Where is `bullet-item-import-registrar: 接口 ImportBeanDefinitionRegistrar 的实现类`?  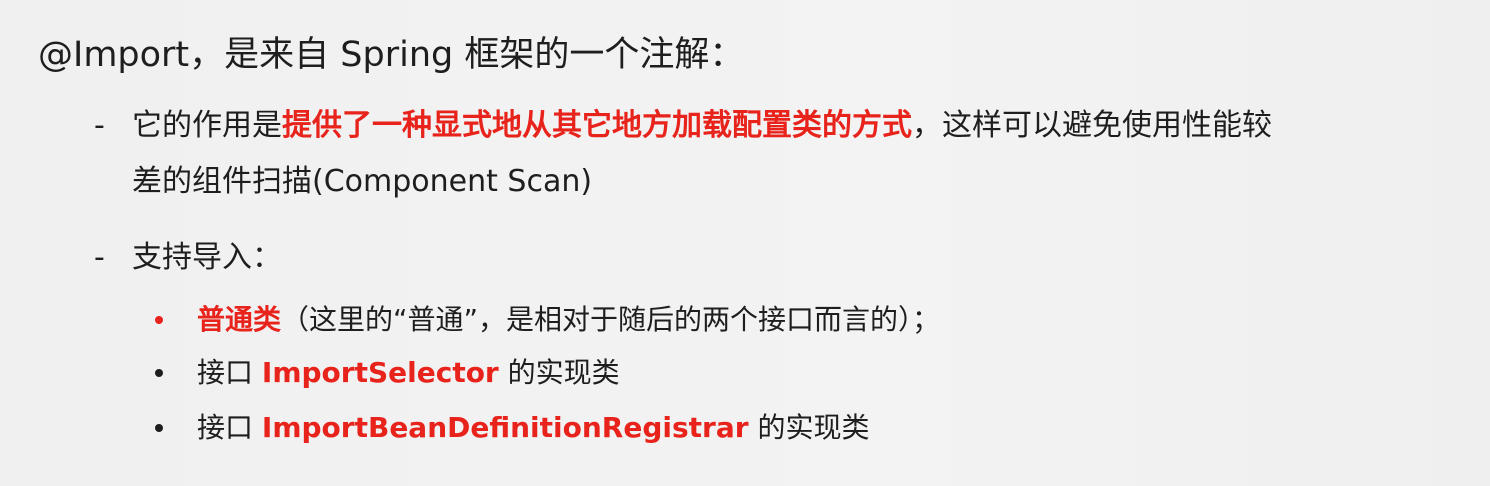 bullet-item-import-registrar: 接口 ImportBeanDefinitionRegistrar 的实现类 is located at coordinates (512, 428).